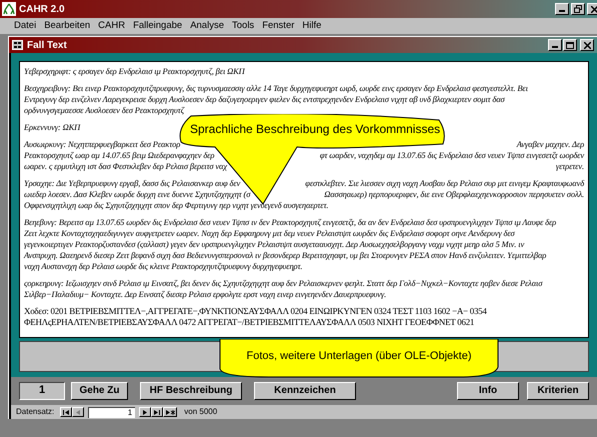 Image resolution: width=597 pixels, height=437 pixels. I want to click on window-title: Fall Text, so click(47, 45).